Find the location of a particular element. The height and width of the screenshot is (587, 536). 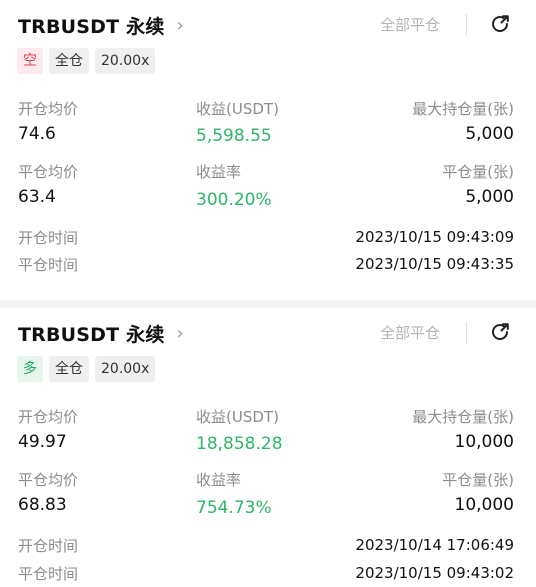

close-avg-value: 68.83 is located at coordinates (42, 505).